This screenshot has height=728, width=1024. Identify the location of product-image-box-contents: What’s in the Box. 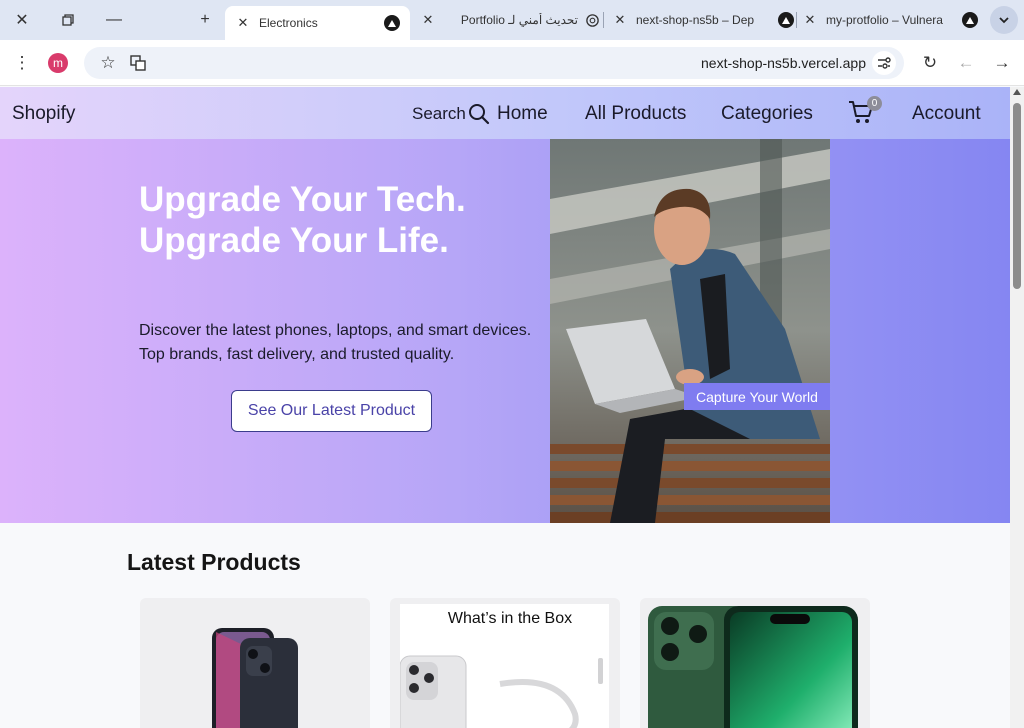
(504, 666).